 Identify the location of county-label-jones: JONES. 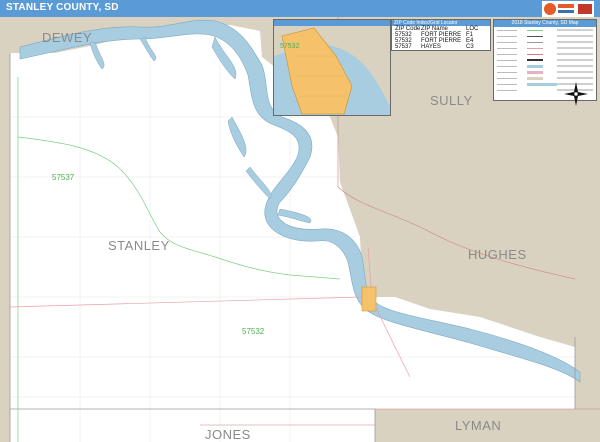
(228, 434).